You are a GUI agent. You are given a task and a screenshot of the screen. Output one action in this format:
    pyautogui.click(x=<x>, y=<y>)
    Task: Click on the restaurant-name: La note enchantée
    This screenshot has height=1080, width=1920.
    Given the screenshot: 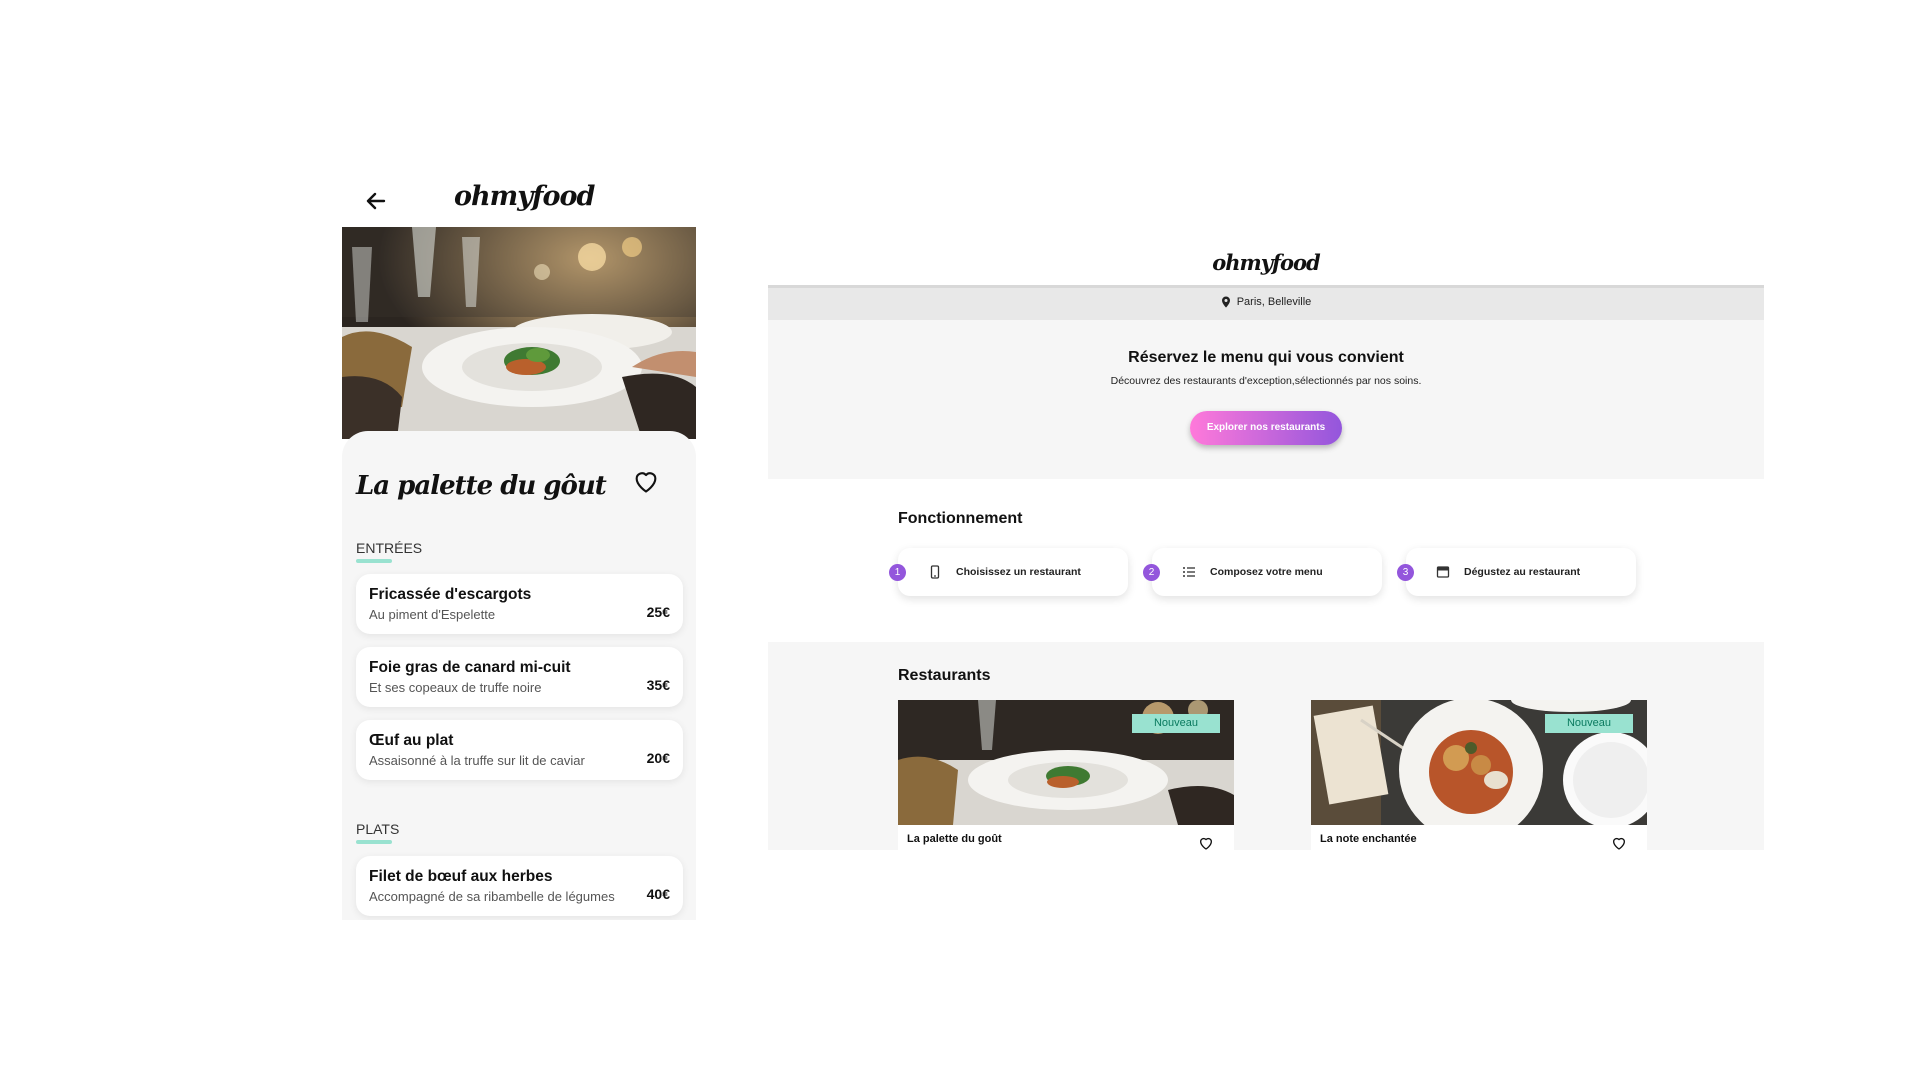 What is the action you would take?
    pyautogui.click(x=1368, y=839)
    